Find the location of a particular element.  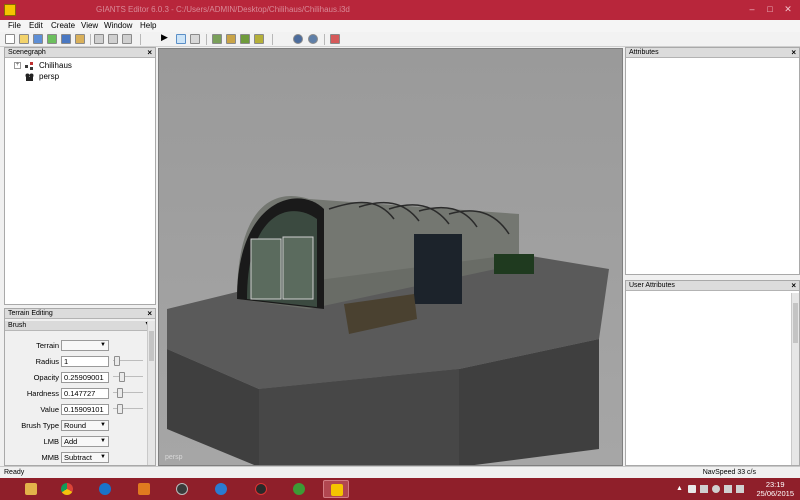

menu-edit: Edit is located at coordinates (36, 25).